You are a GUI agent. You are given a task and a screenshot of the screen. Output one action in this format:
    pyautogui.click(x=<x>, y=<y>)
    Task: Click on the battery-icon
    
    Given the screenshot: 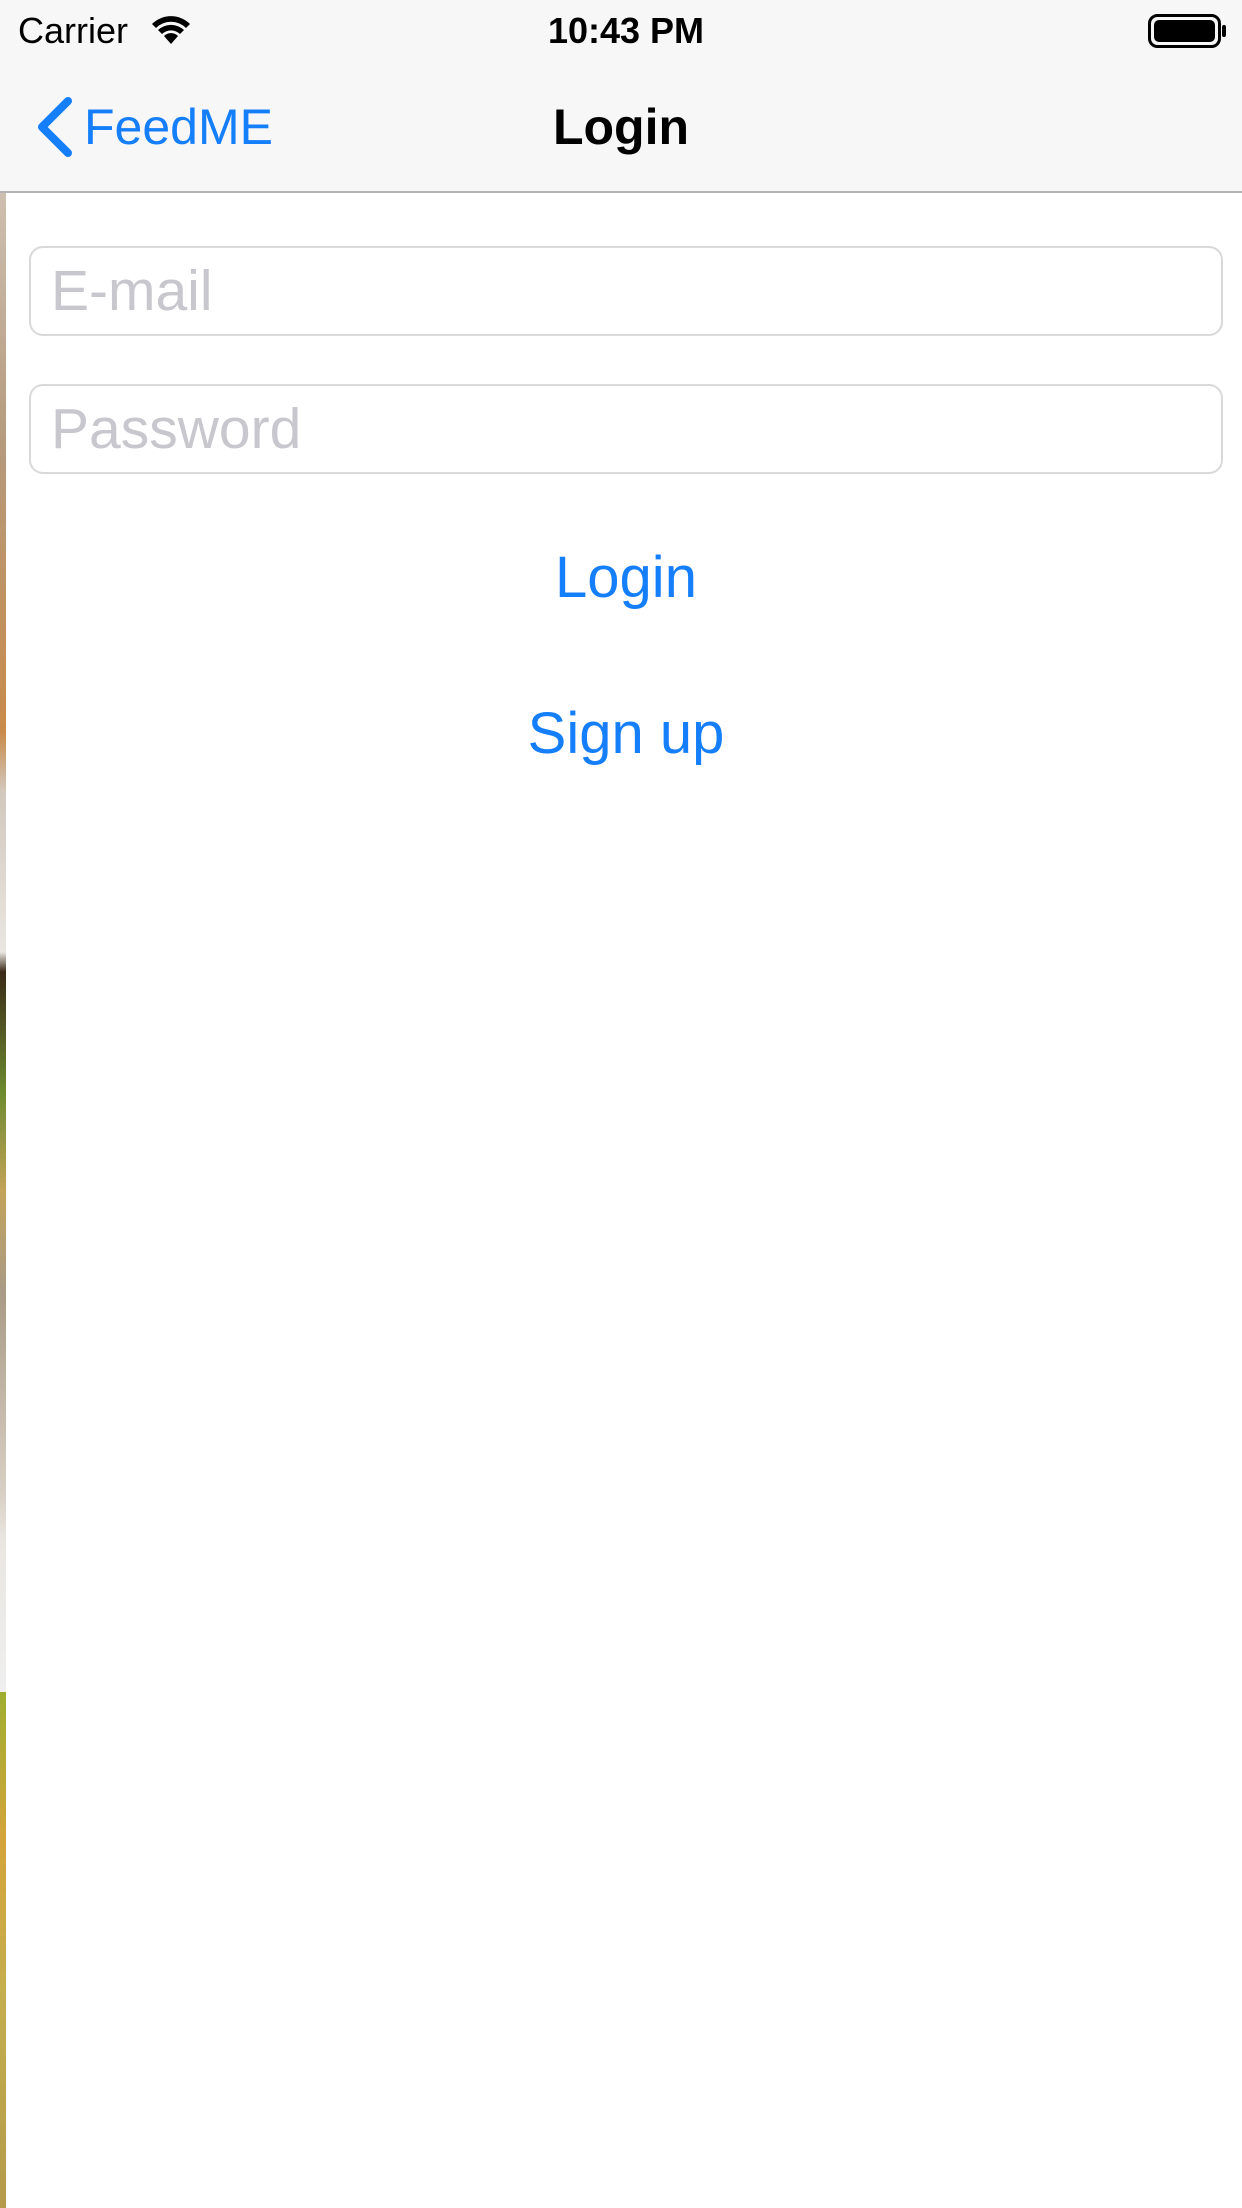 What is the action you would take?
    pyautogui.click(x=1188, y=33)
    